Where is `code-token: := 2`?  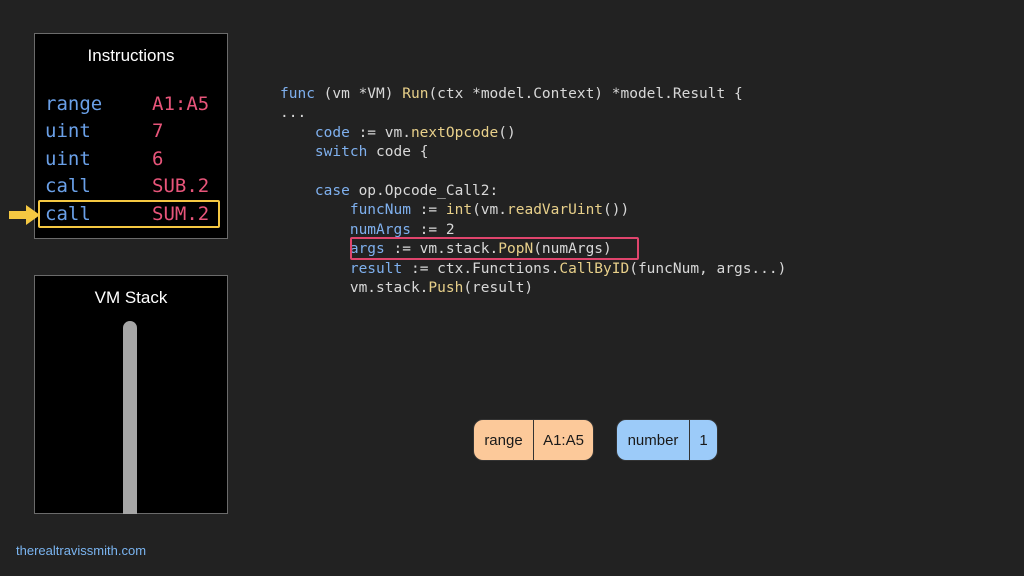
code-token: := 2 is located at coordinates (432, 229).